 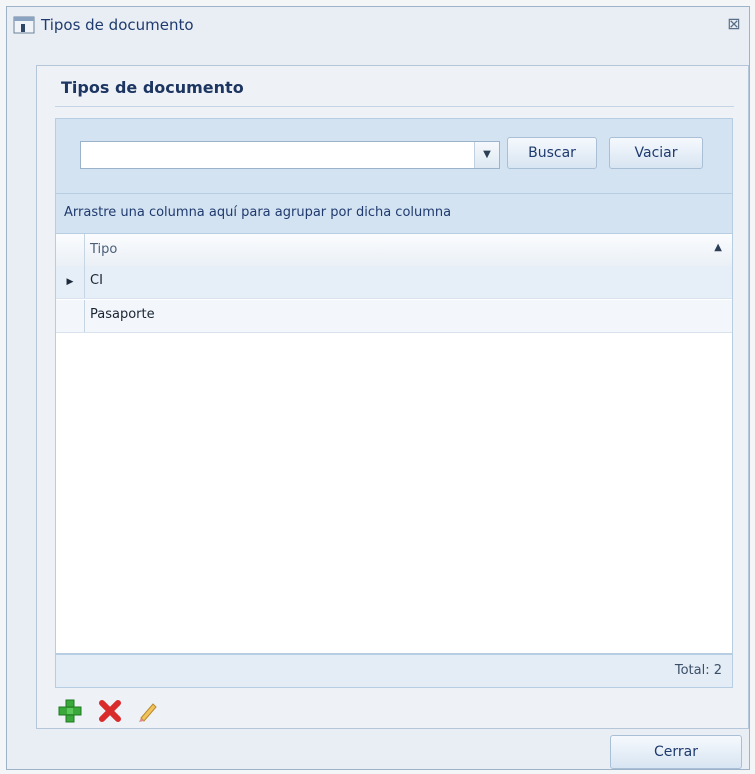 What do you see at coordinates (70, 711) in the screenshot?
I see `add-icon` at bounding box center [70, 711].